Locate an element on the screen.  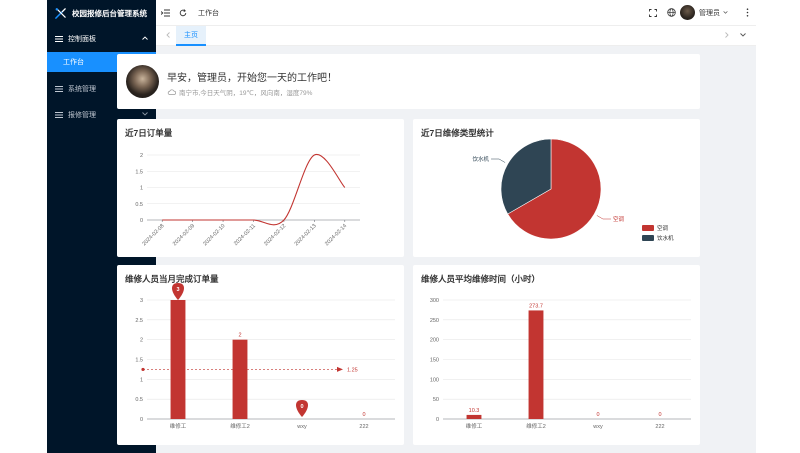
user-menu: 管理员 is located at coordinates (704, 12).